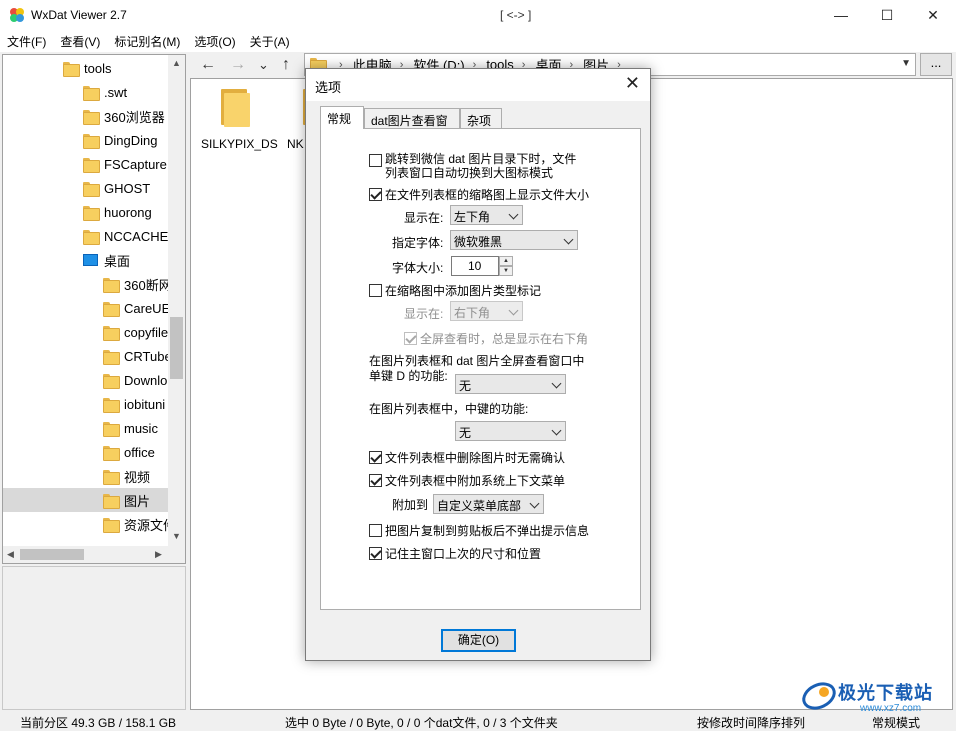 This screenshot has width=956, height=731. What do you see at coordinates (130, 428) in the screenshot?
I see `tree-item: music` at bounding box center [130, 428].